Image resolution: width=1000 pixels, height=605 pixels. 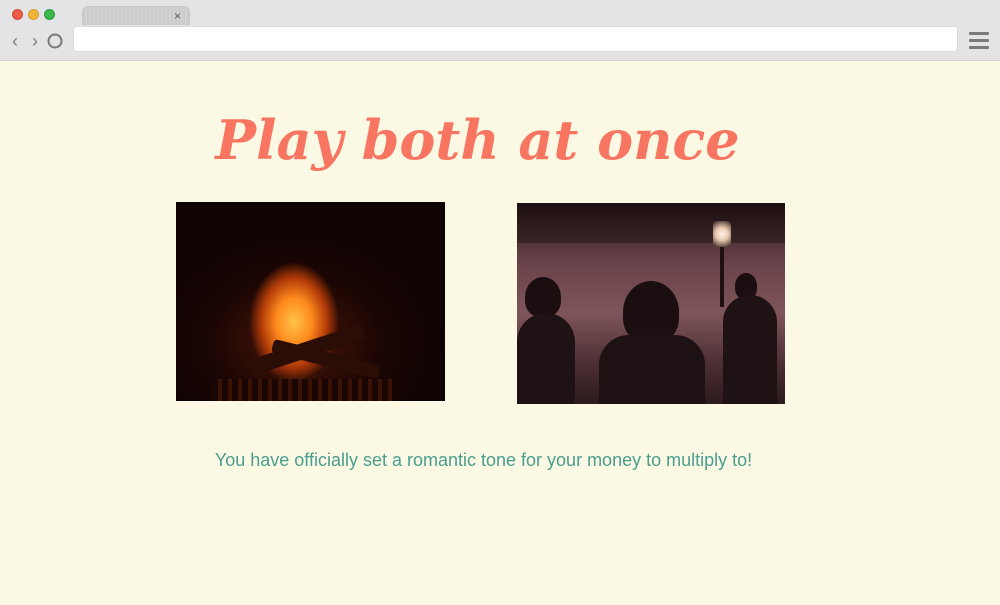 What do you see at coordinates (722, 234) in the screenshot?
I see `lamp-icon` at bounding box center [722, 234].